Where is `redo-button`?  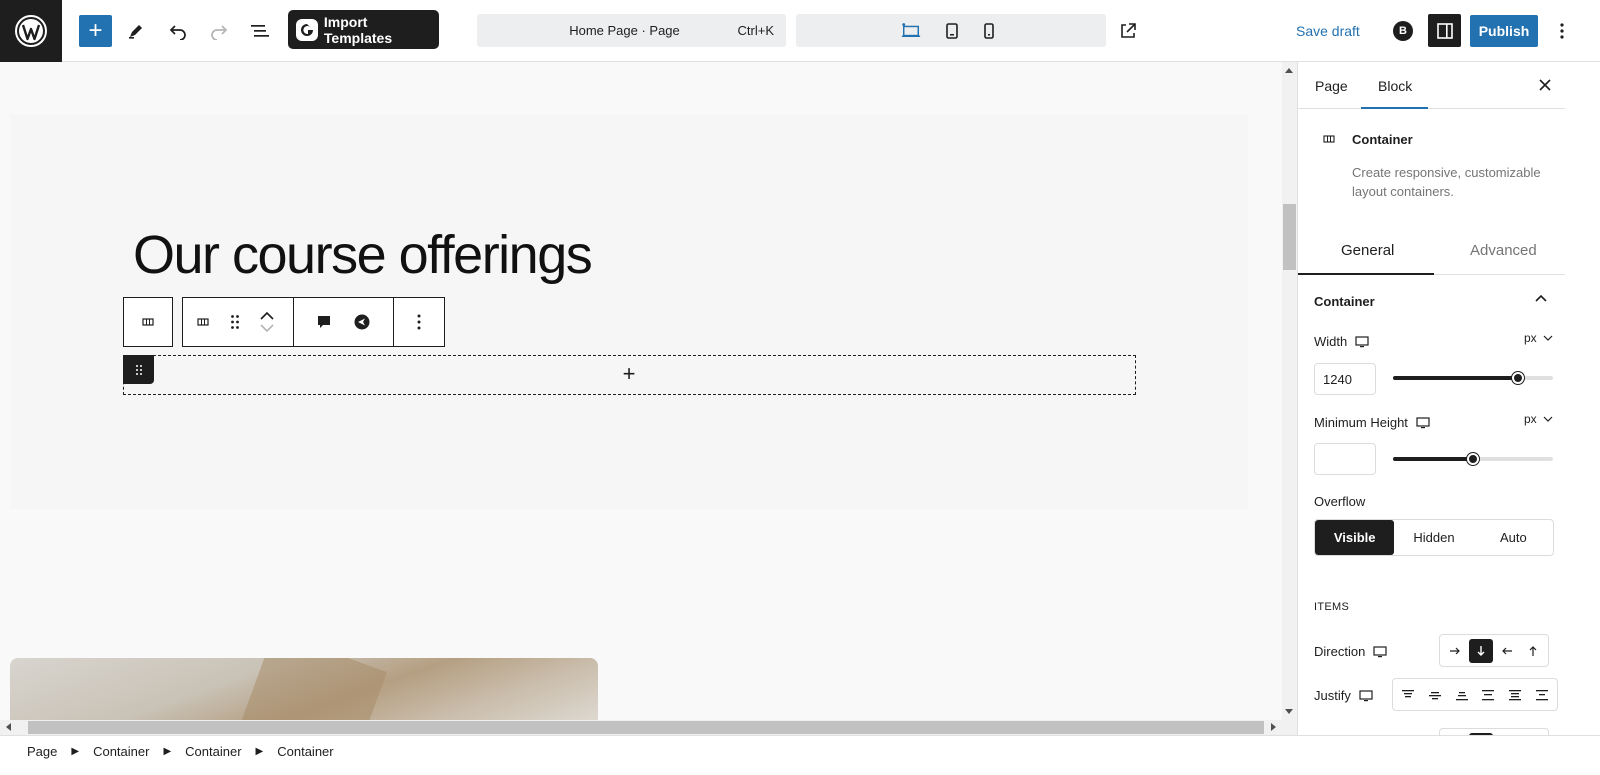 redo-button is located at coordinates (219, 31).